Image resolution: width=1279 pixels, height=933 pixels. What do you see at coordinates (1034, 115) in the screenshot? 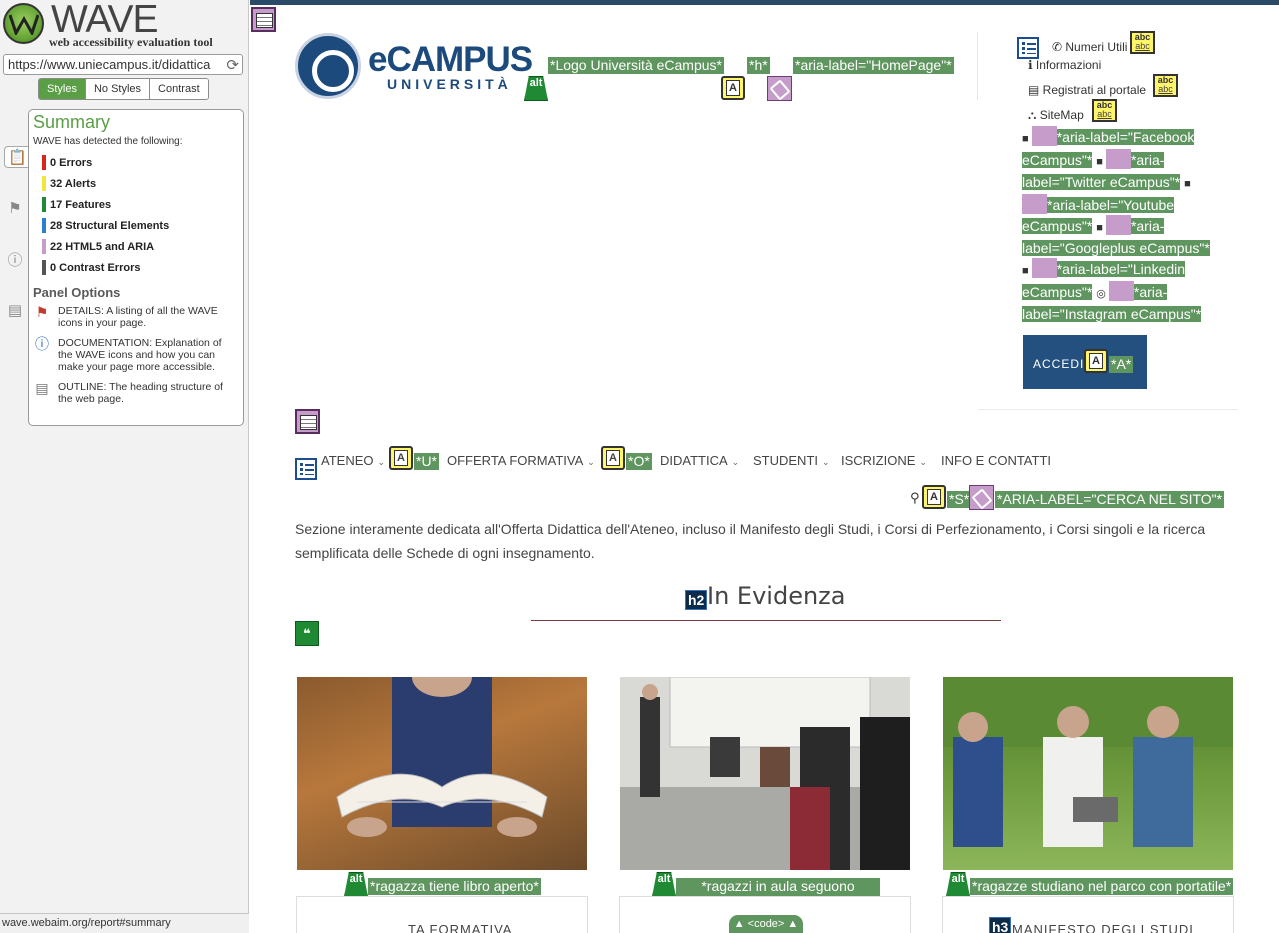
I see `sitemap-icon: ⛬` at bounding box center [1034, 115].